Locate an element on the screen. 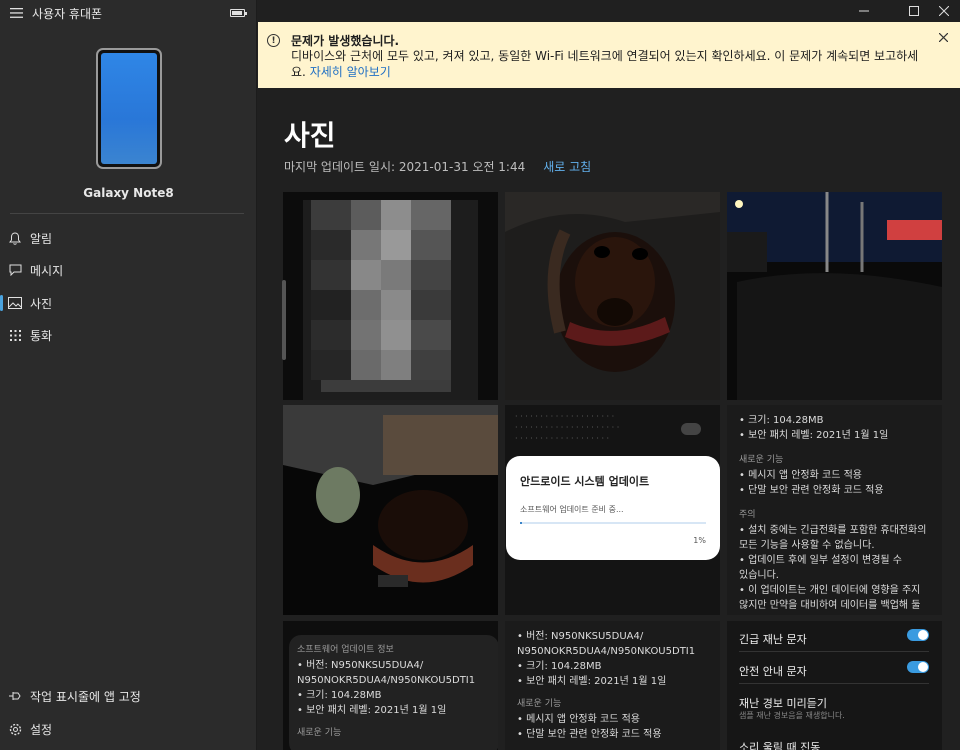 The width and height of the screenshot is (960, 750). setting-row: 소리 울림 때 진동 is located at coordinates (834, 744).